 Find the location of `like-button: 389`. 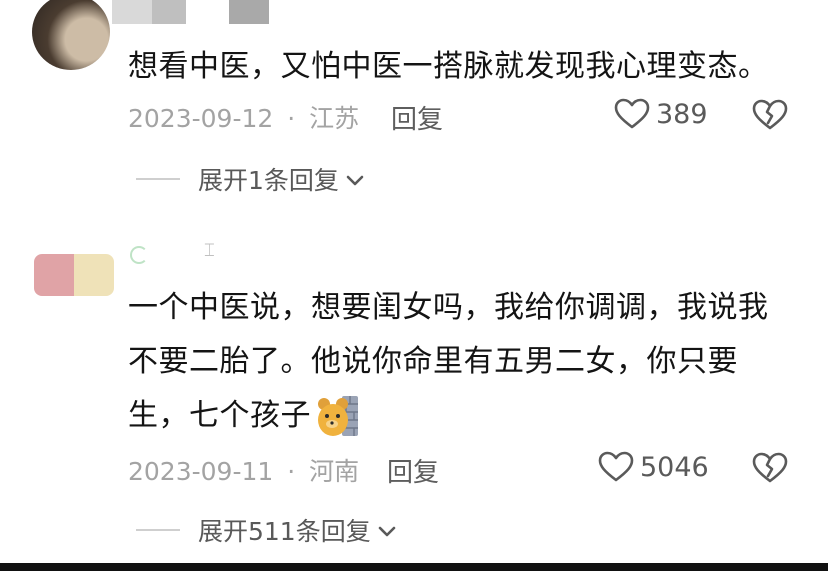

like-button: 389 is located at coordinates (661, 114).